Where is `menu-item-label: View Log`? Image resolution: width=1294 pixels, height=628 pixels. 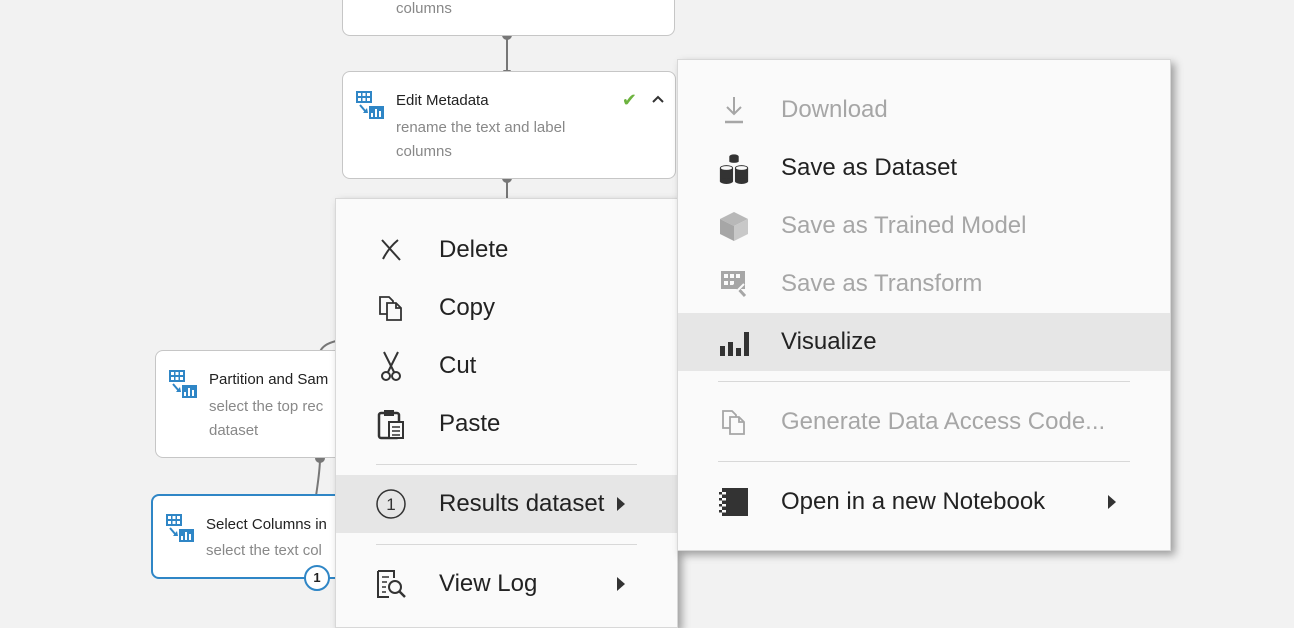
menu-item-label: View Log is located at coordinates (488, 583).